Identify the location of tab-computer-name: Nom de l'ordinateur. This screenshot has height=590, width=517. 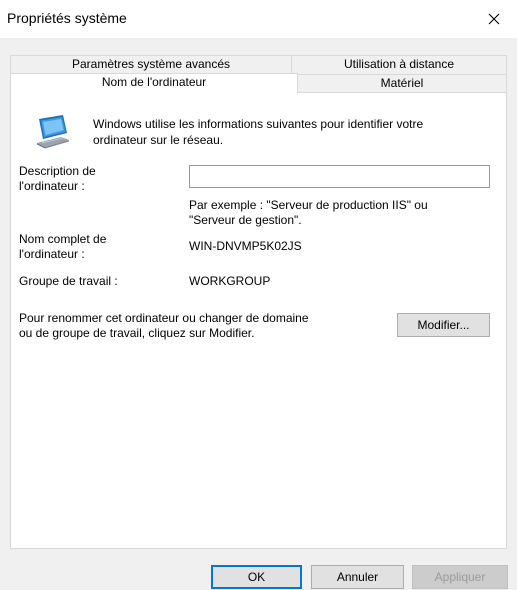
(154, 83).